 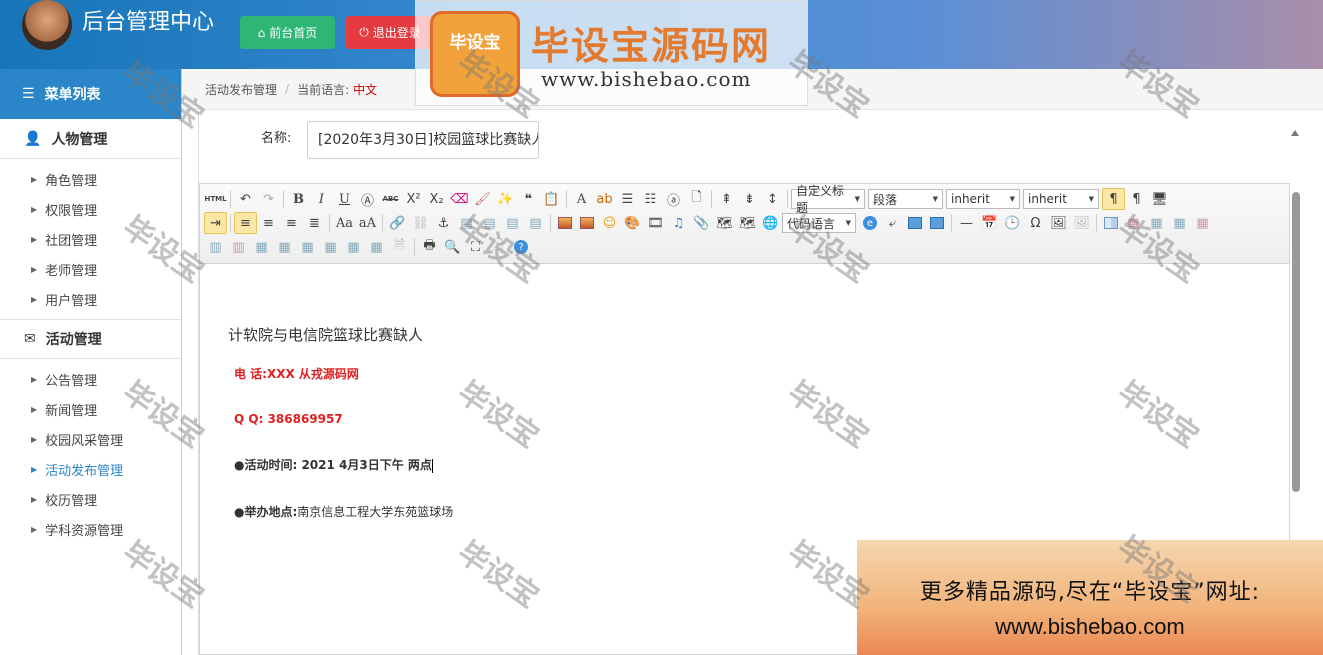 I want to click on binoculars-icon: ⛶, so click(x=475, y=247).